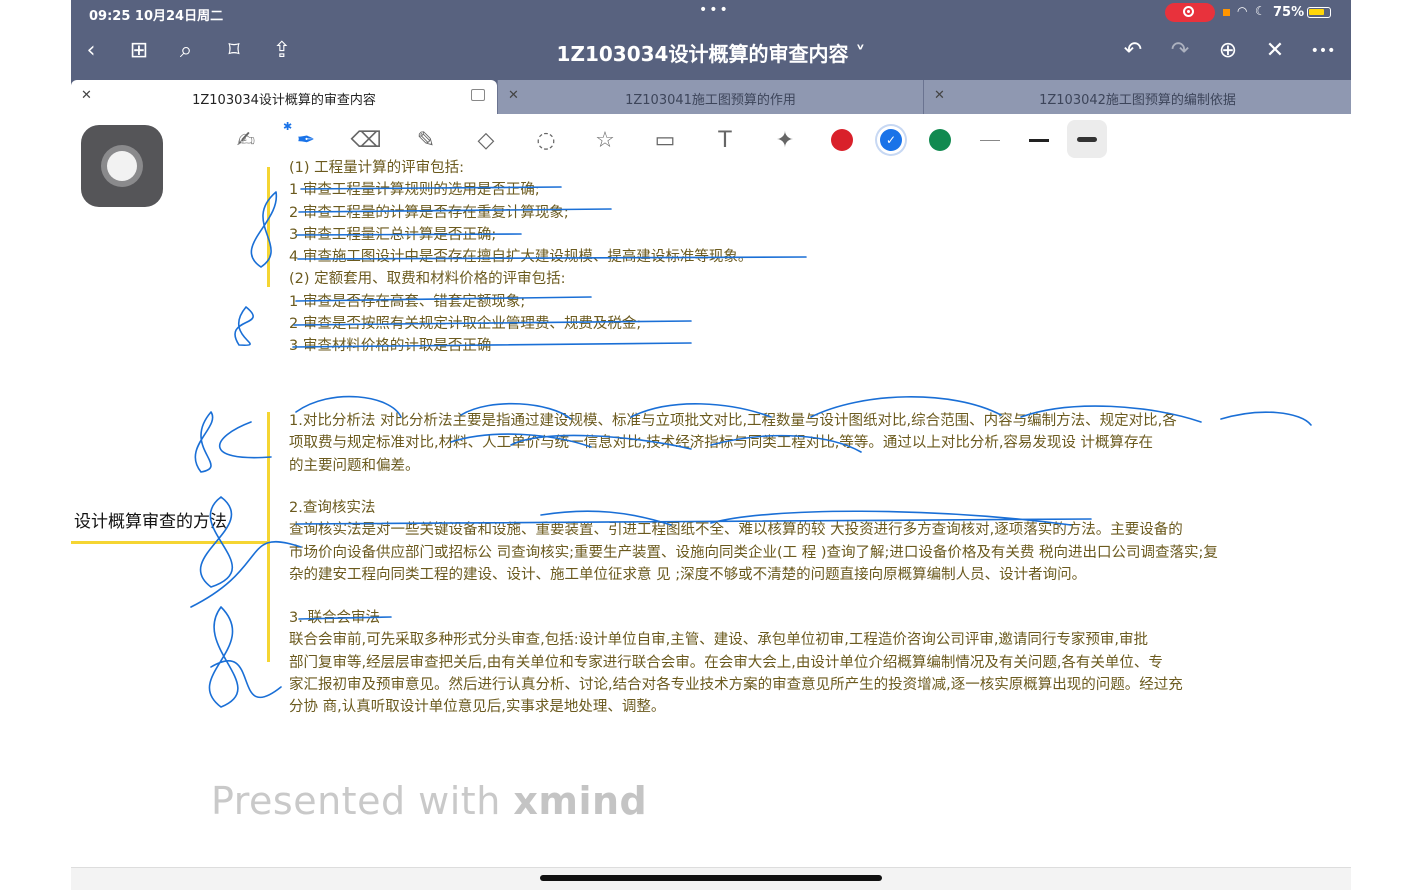  What do you see at coordinates (1228, 51) in the screenshot?
I see `add-page-icon: ⊕` at bounding box center [1228, 51].